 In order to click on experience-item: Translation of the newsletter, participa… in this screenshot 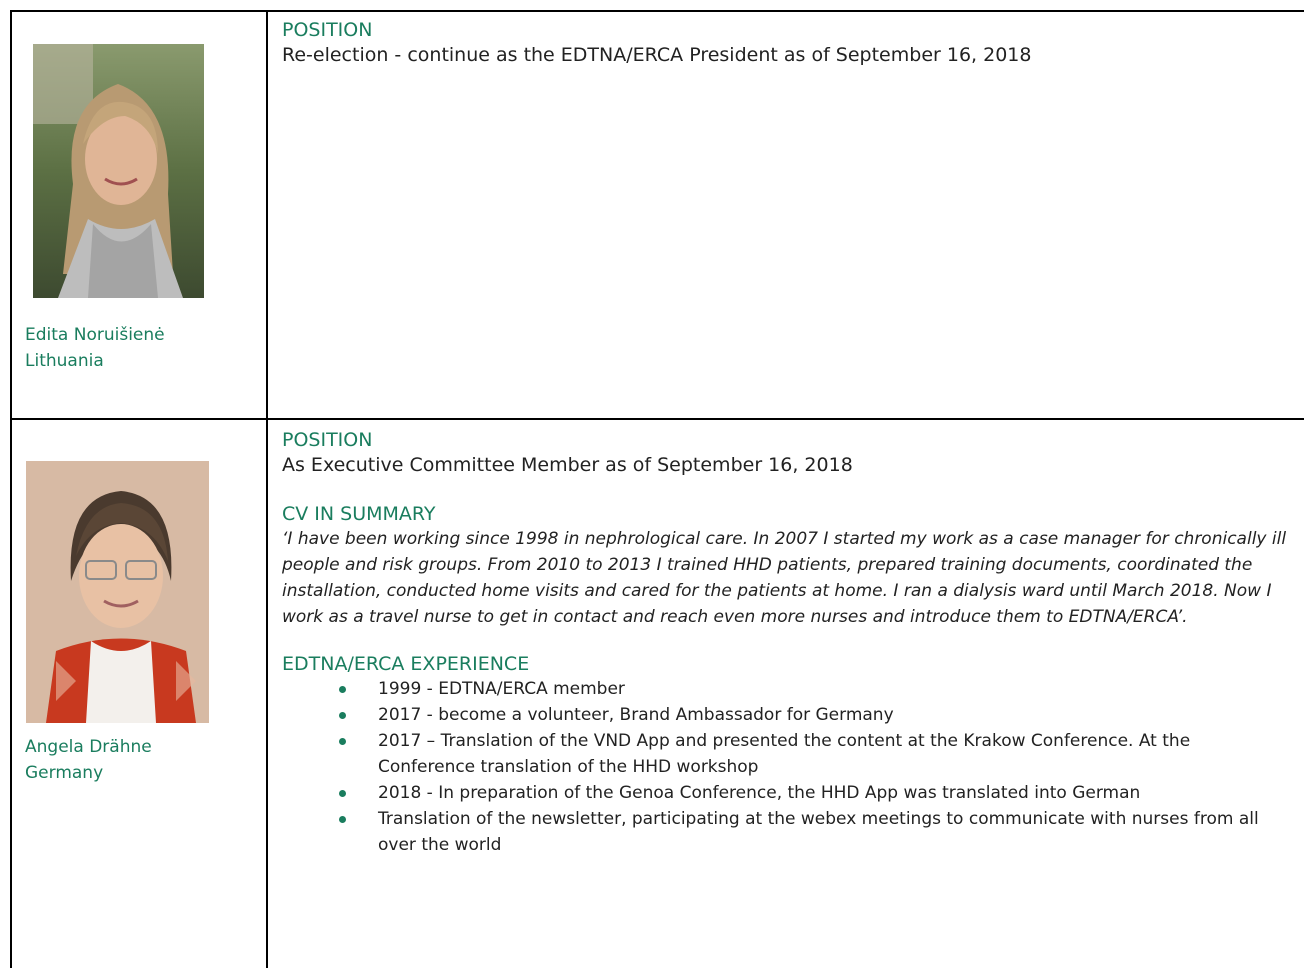, I will do `click(787, 832)`.